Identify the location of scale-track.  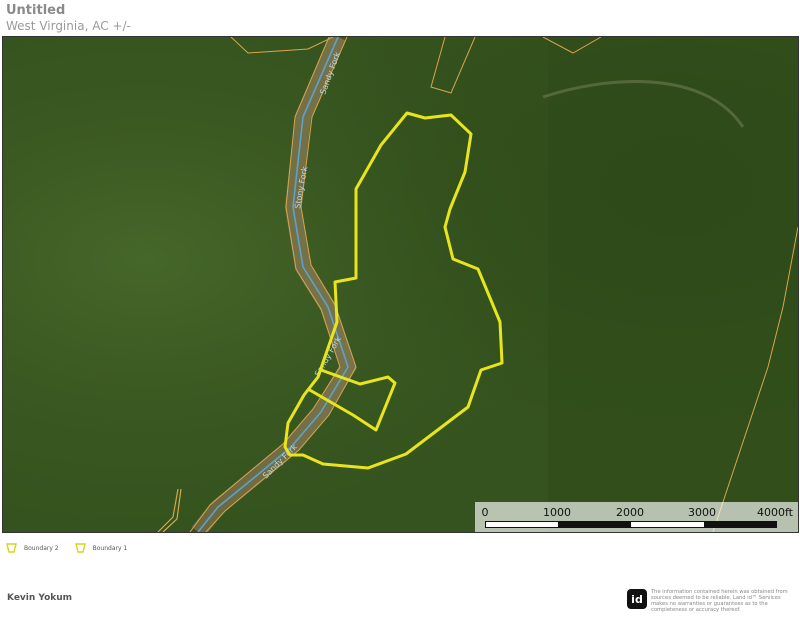
(631, 524).